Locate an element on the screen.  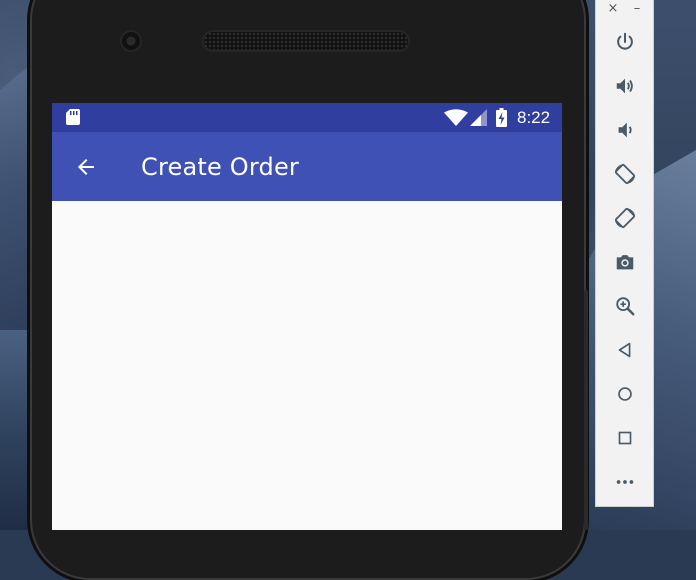
zoom-icon is located at coordinates (625, 306).